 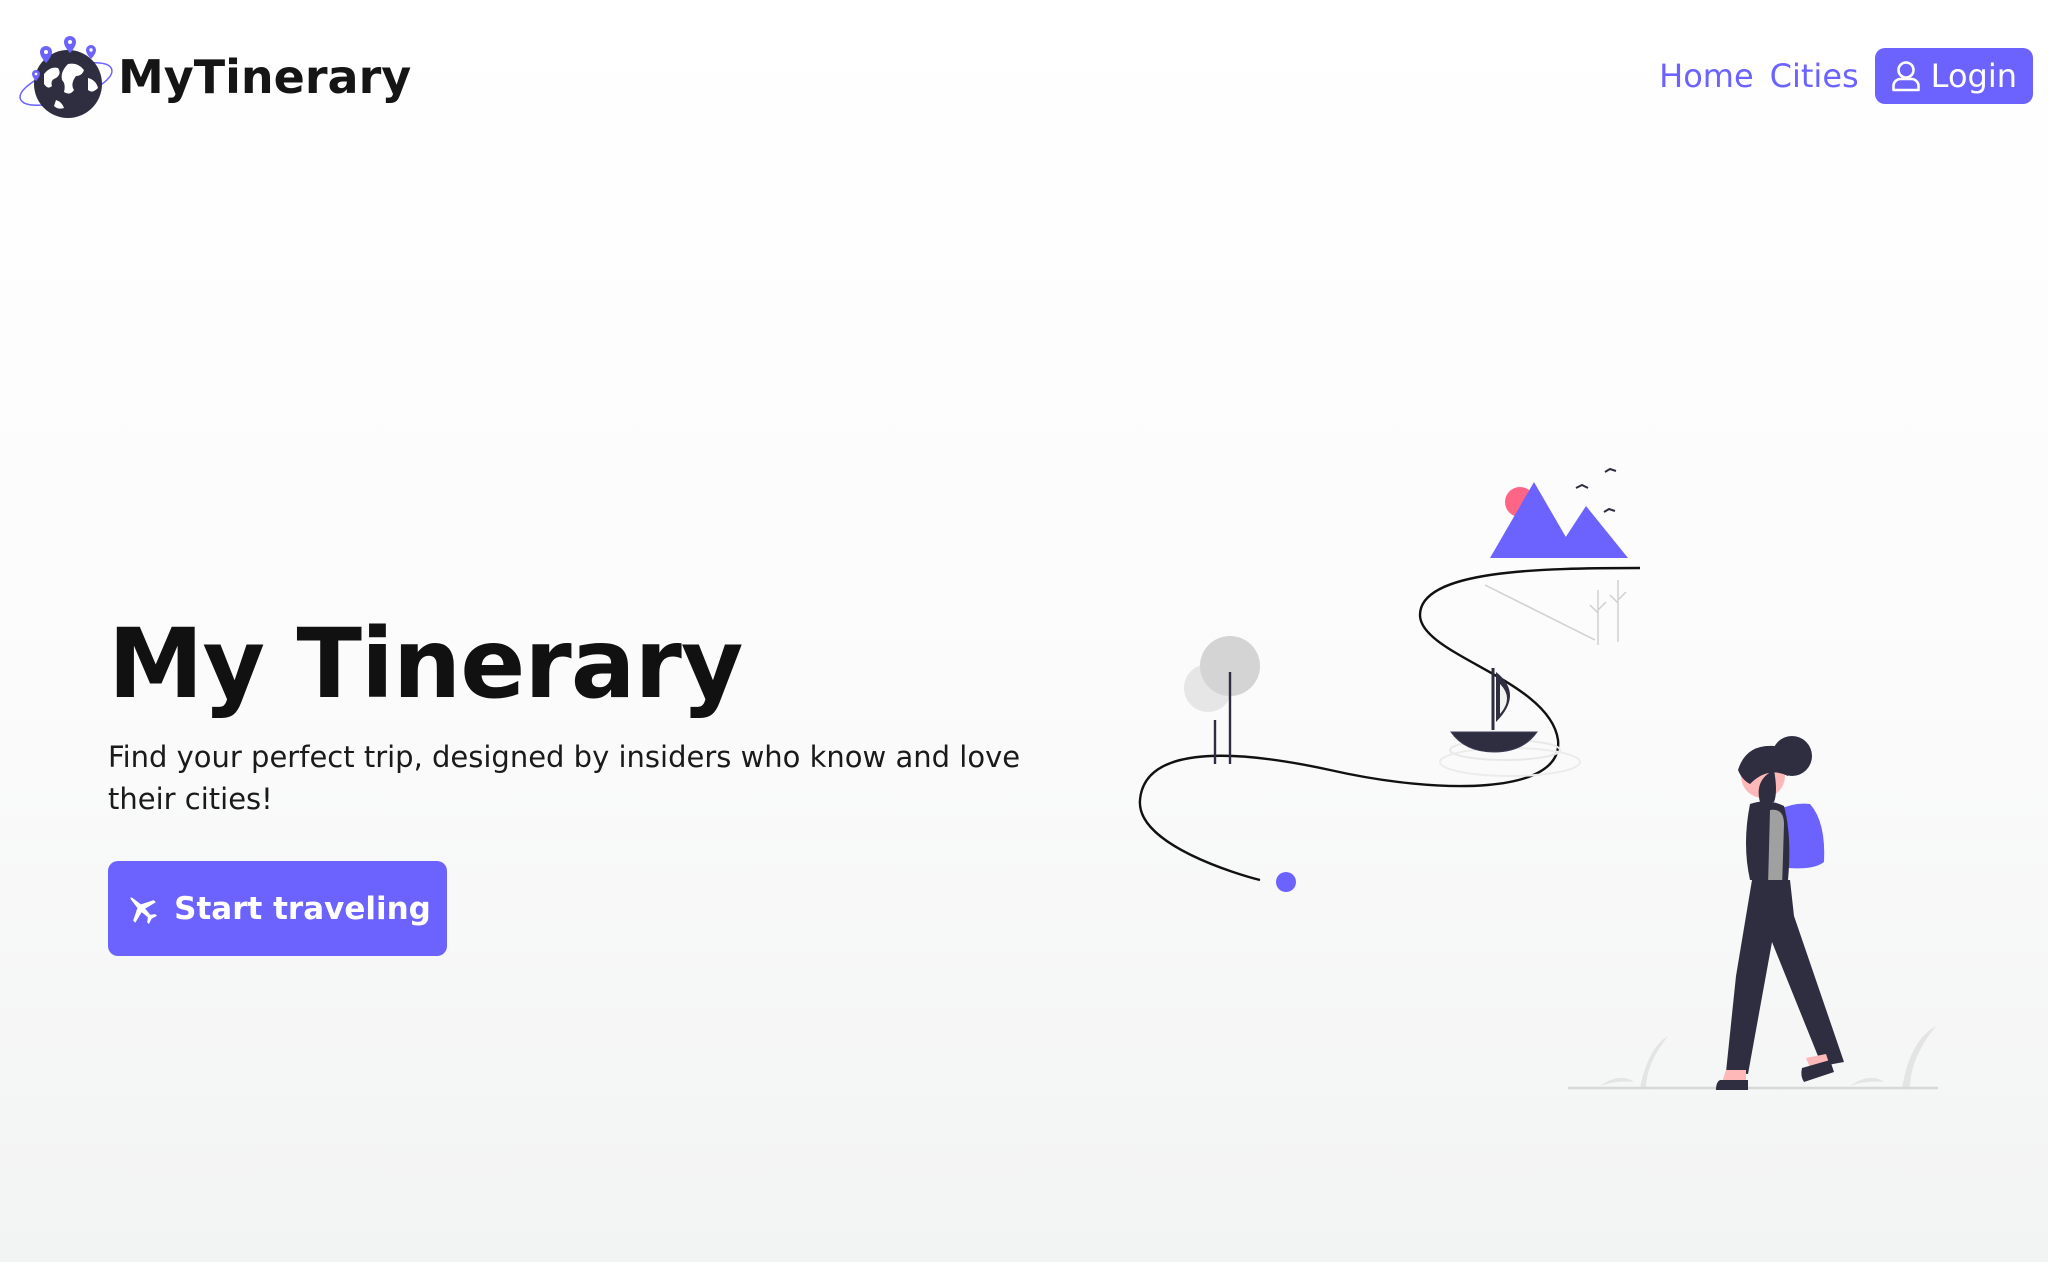 I want to click on login-button-label: Login, so click(x=1973, y=75).